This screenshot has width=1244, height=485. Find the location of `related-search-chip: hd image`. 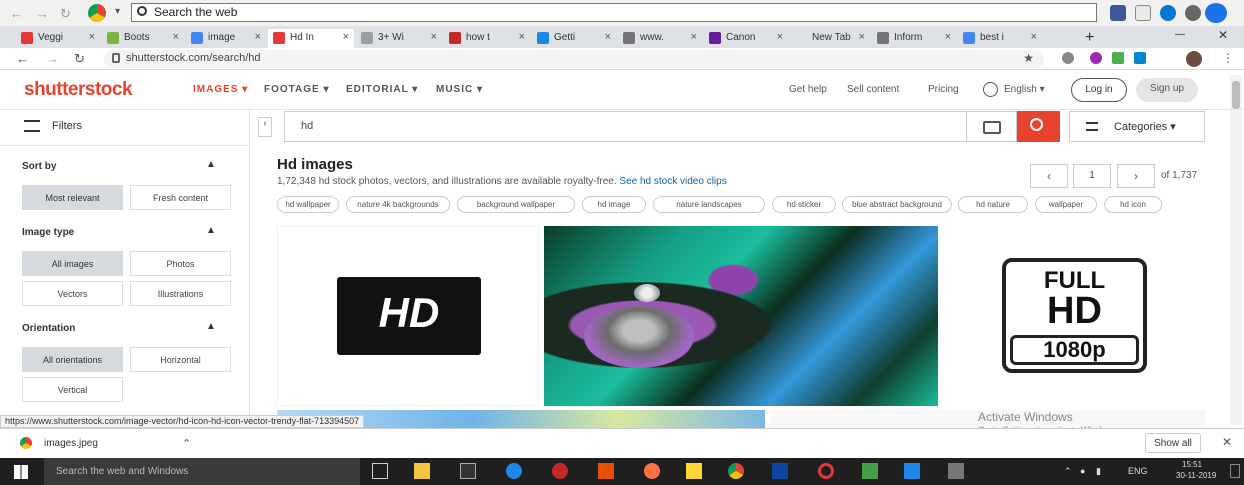

related-search-chip: hd image is located at coordinates (614, 204).